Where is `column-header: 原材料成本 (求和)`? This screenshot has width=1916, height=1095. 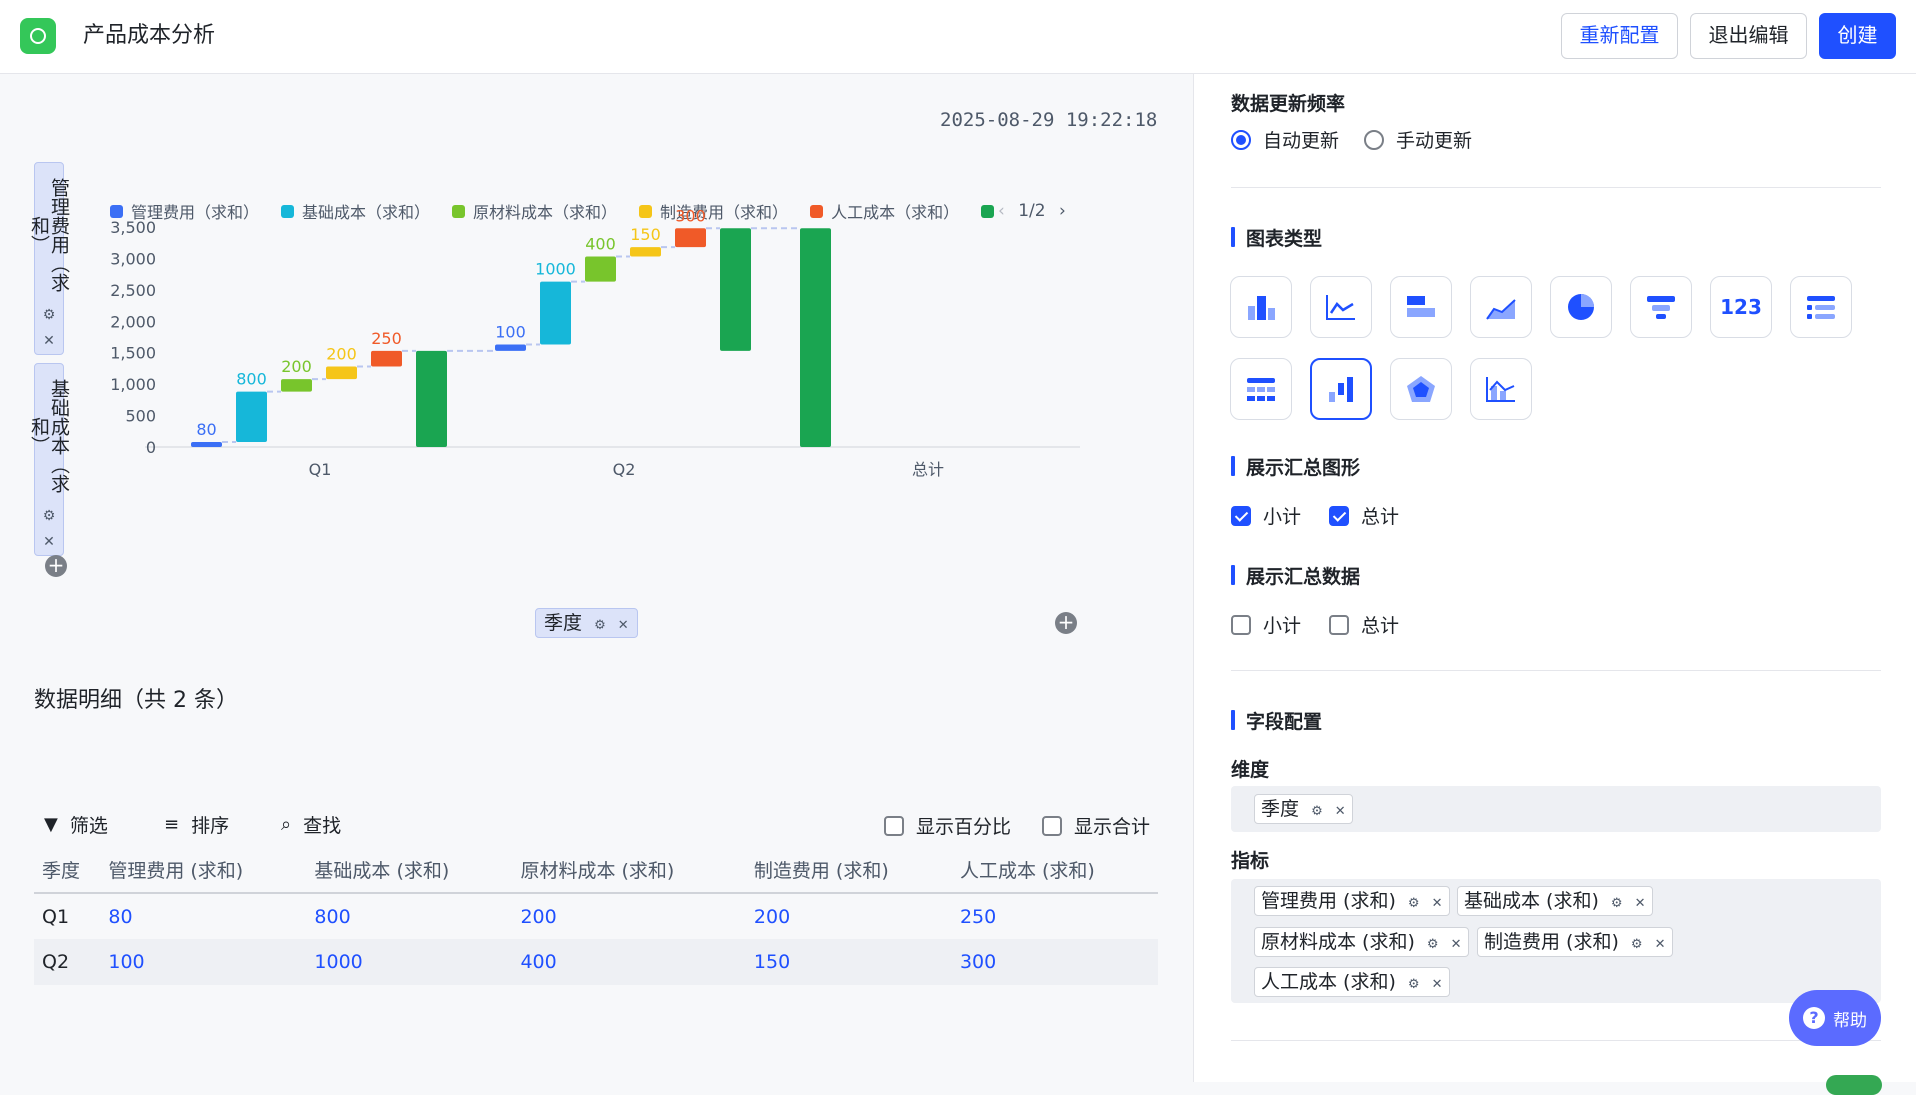
column-header: 原材料成本 (求和) is located at coordinates (629, 870).